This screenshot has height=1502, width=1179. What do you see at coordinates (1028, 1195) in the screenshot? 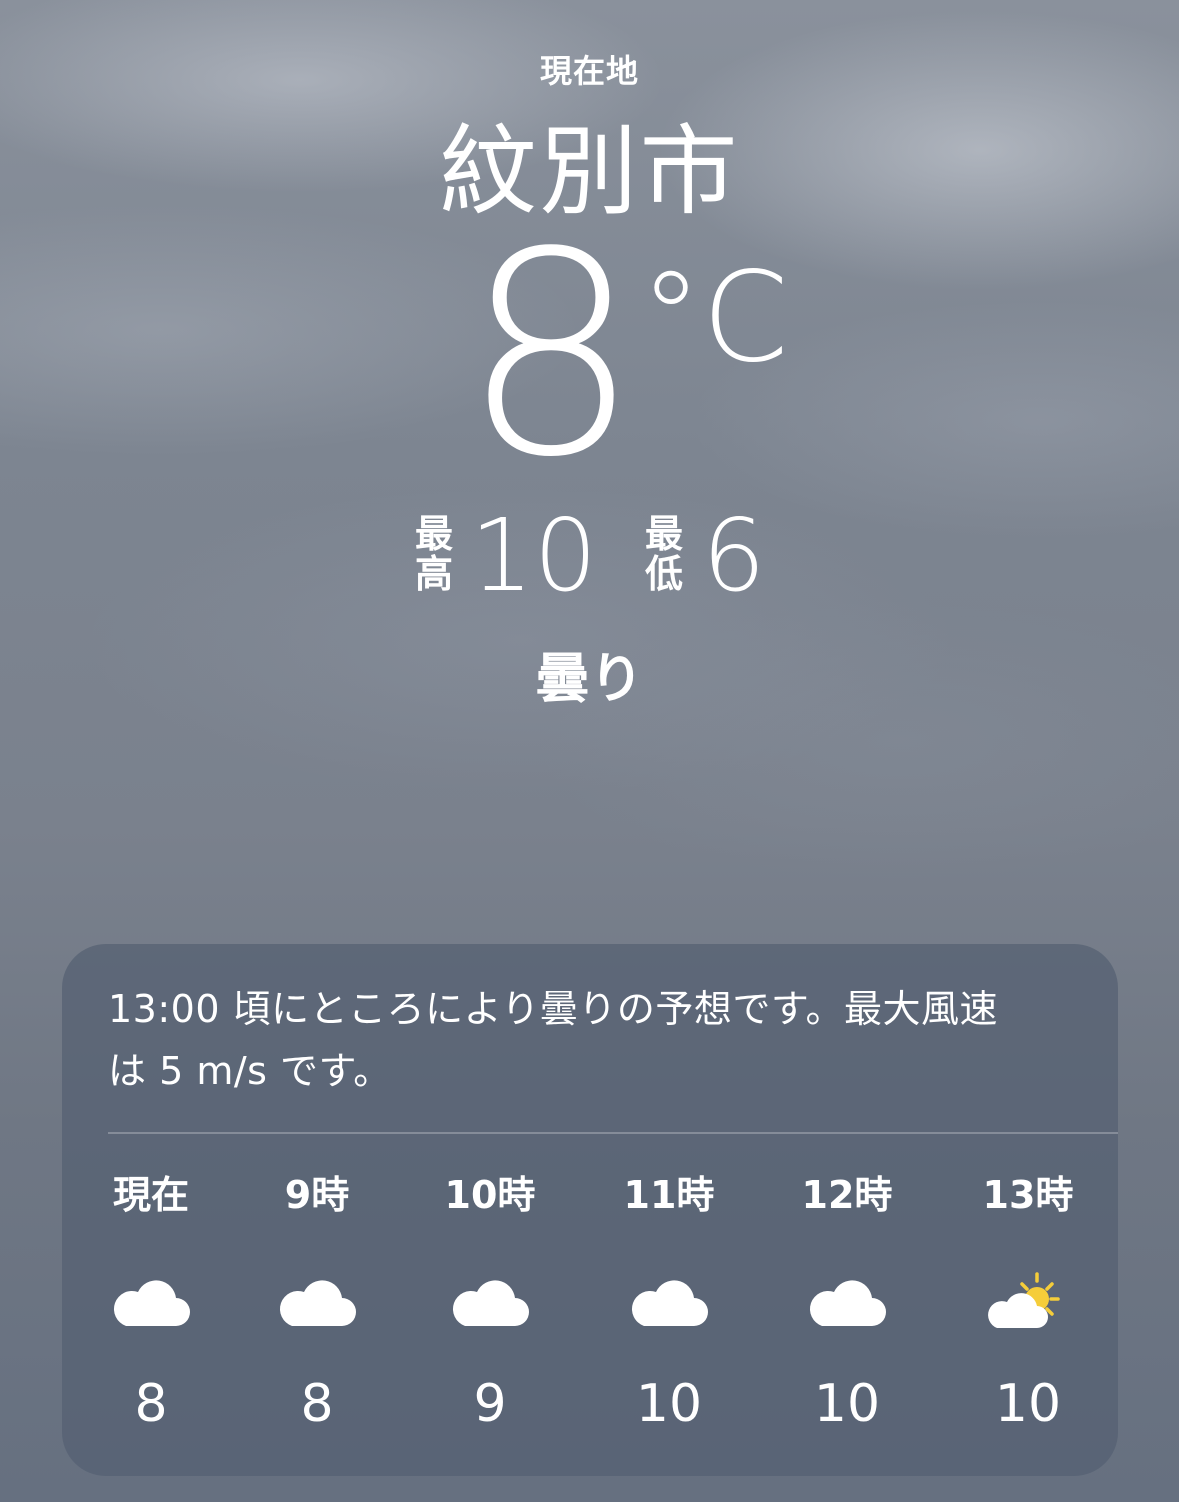
I see `hour-label: 13時` at bounding box center [1028, 1195].